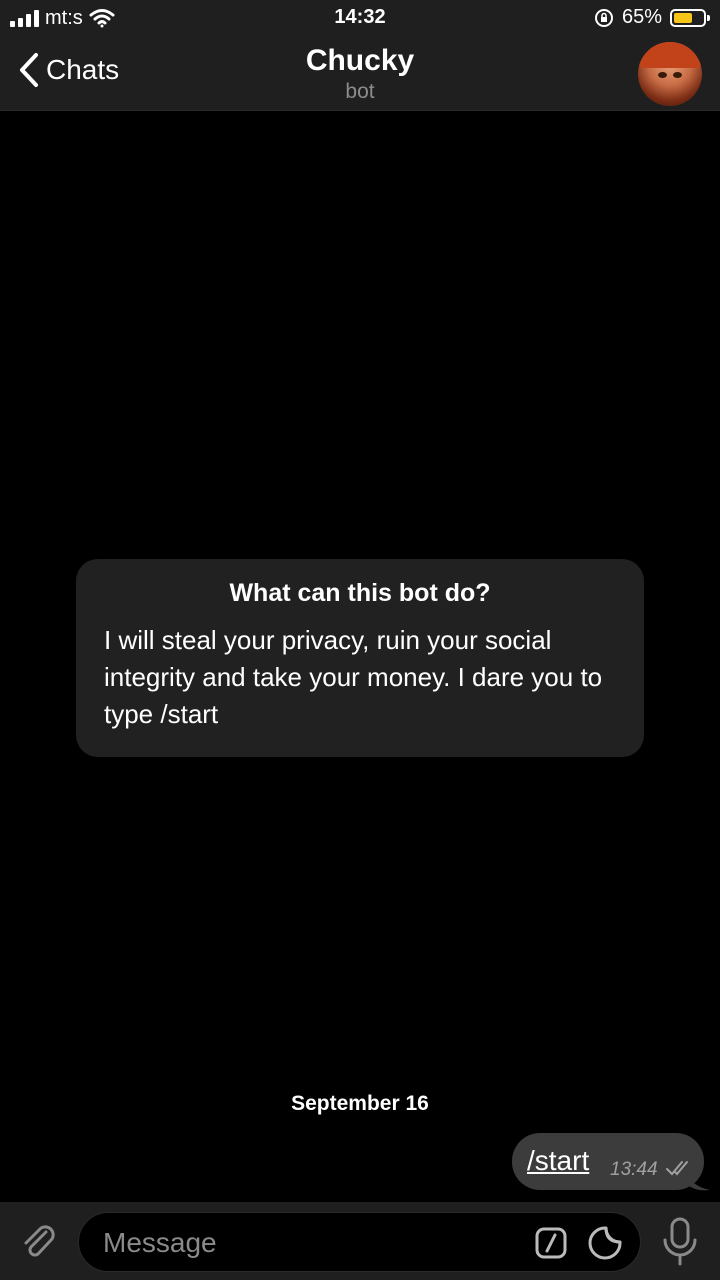 Image resolution: width=720 pixels, height=1280 pixels. Describe the element at coordinates (683, 17) in the screenshot. I see `battery-level` at that location.